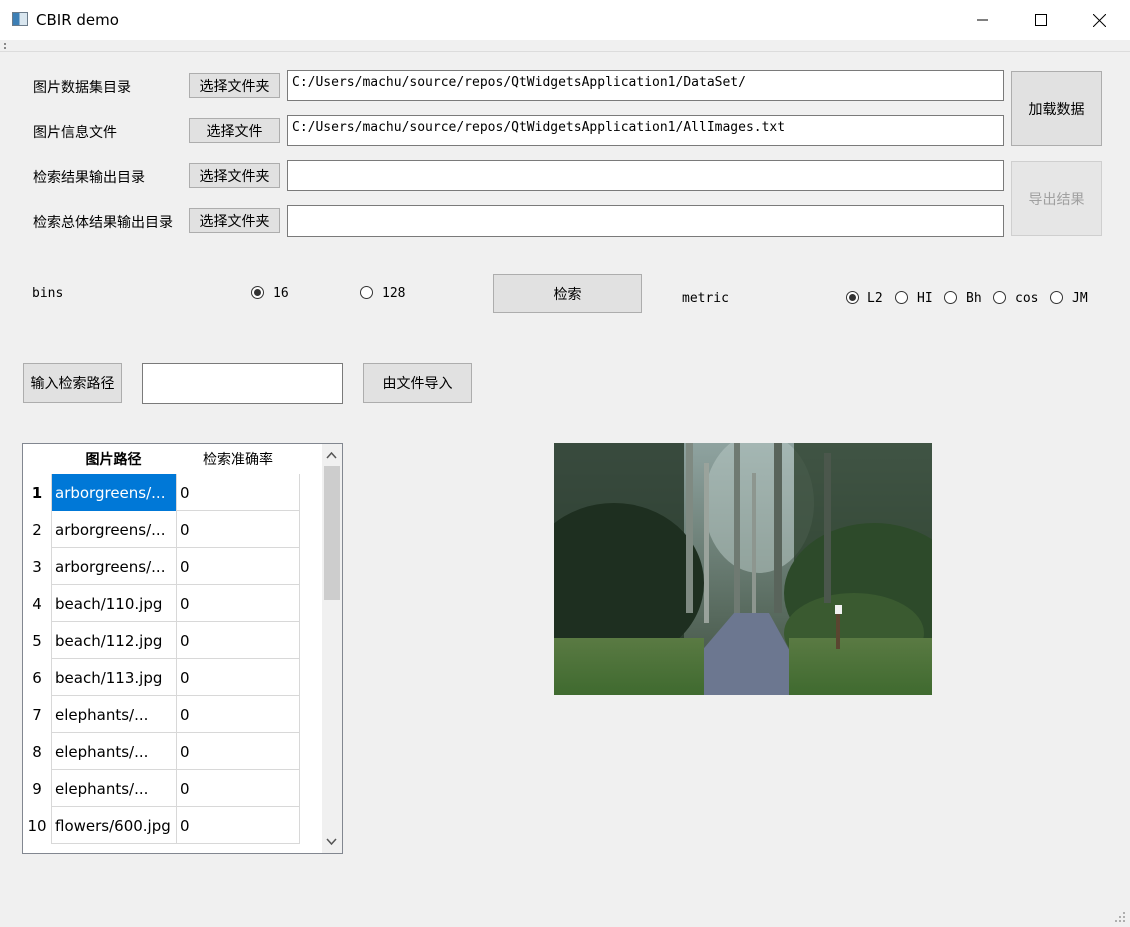  What do you see at coordinates (75, 133) in the screenshot?
I see `info-file-label: 图片信息文件` at bounding box center [75, 133].